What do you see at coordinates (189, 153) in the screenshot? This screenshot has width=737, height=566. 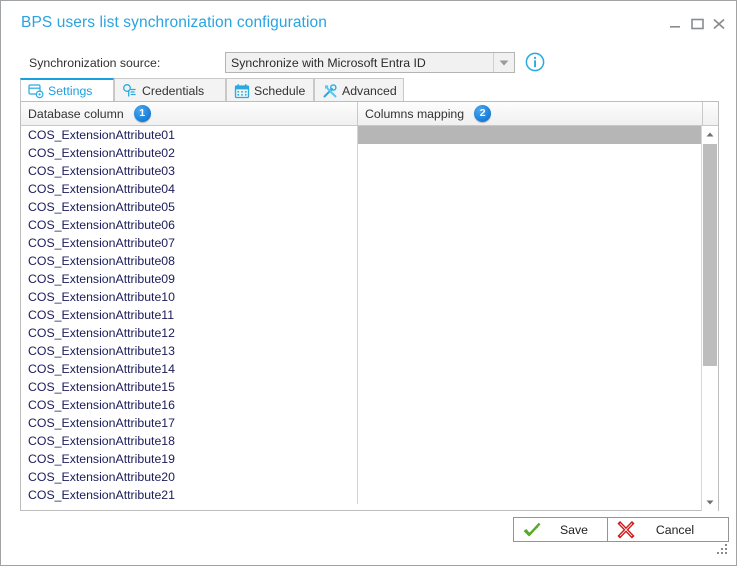 I see `cell-database-column: COS_ExtensionAttribute02` at bounding box center [189, 153].